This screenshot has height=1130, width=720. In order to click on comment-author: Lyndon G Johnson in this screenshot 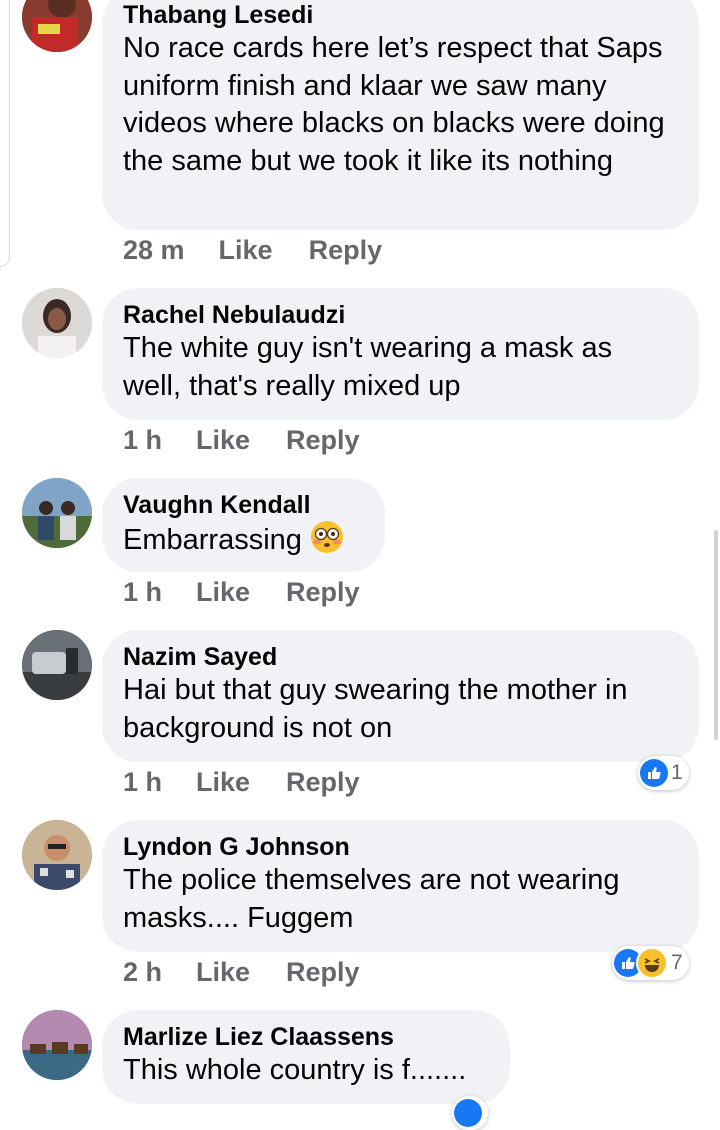, I will do `click(400, 847)`.